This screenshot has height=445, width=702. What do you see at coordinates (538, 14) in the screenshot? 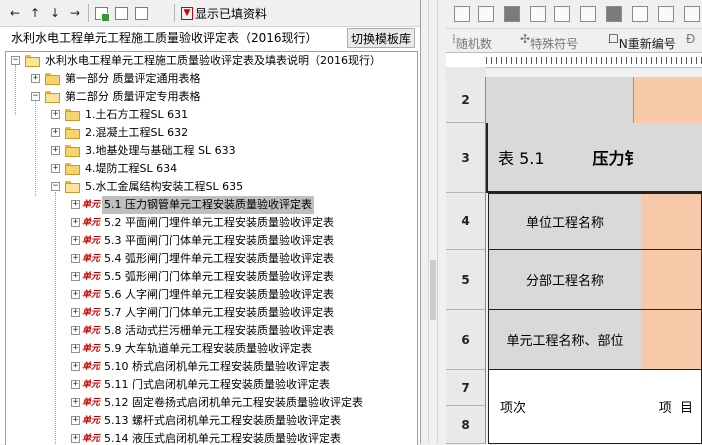
I see `align-icon` at bounding box center [538, 14].